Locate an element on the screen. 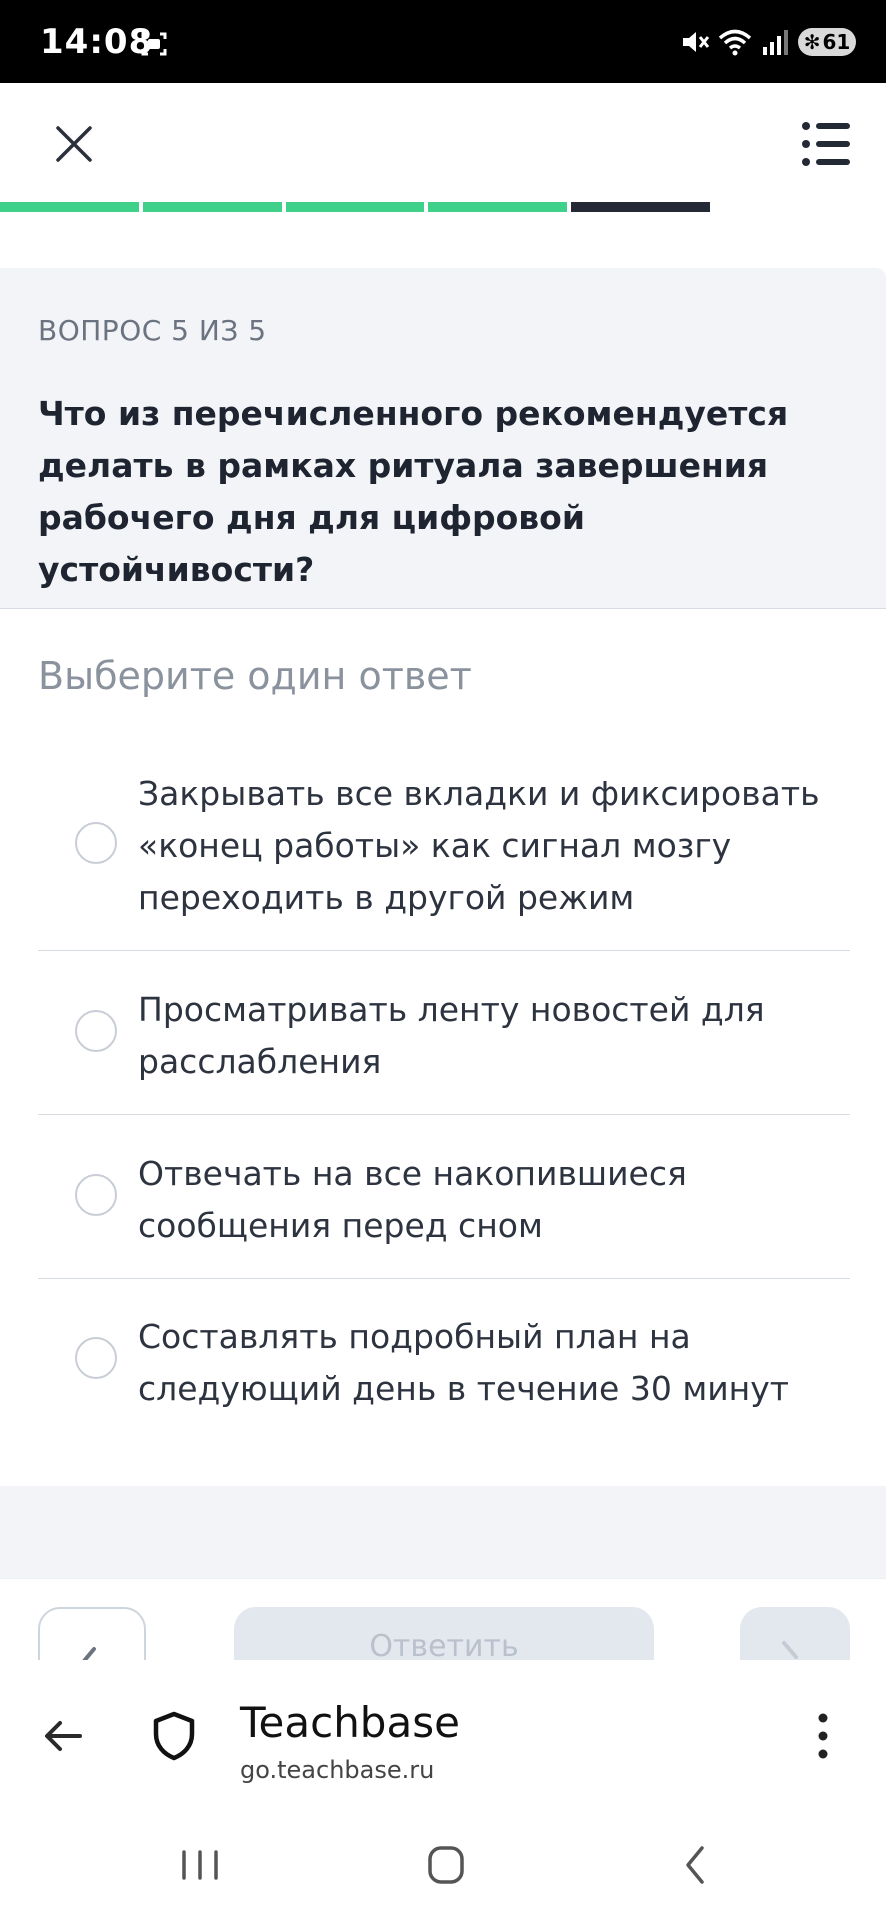 The height and width of the screenshot is (1920, 886). status-time: 14:08 is located at coordinates (97, 42).